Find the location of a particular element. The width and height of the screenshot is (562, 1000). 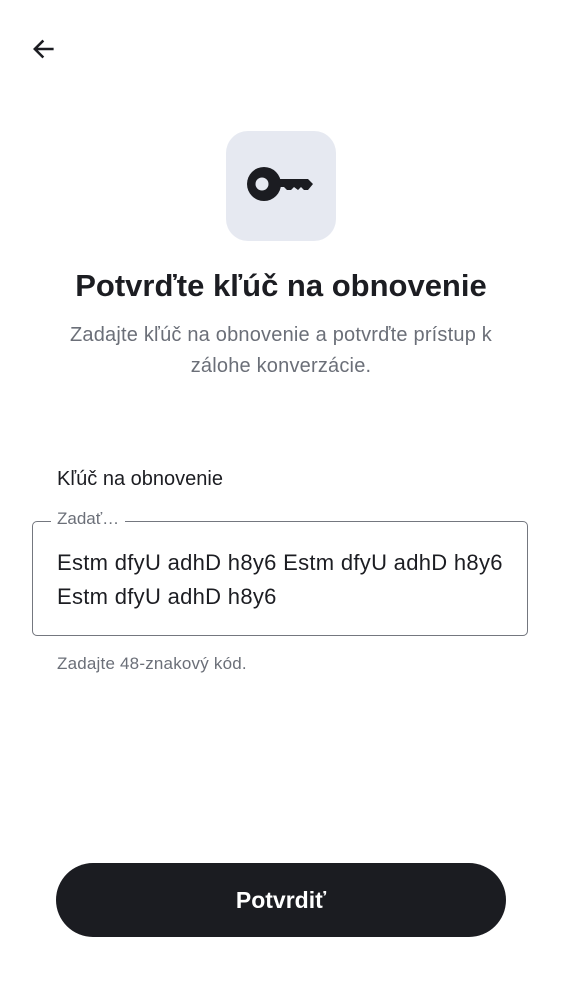

recovery-key-label: Kľúč na obnovenie is located at coordinates (140, 479).